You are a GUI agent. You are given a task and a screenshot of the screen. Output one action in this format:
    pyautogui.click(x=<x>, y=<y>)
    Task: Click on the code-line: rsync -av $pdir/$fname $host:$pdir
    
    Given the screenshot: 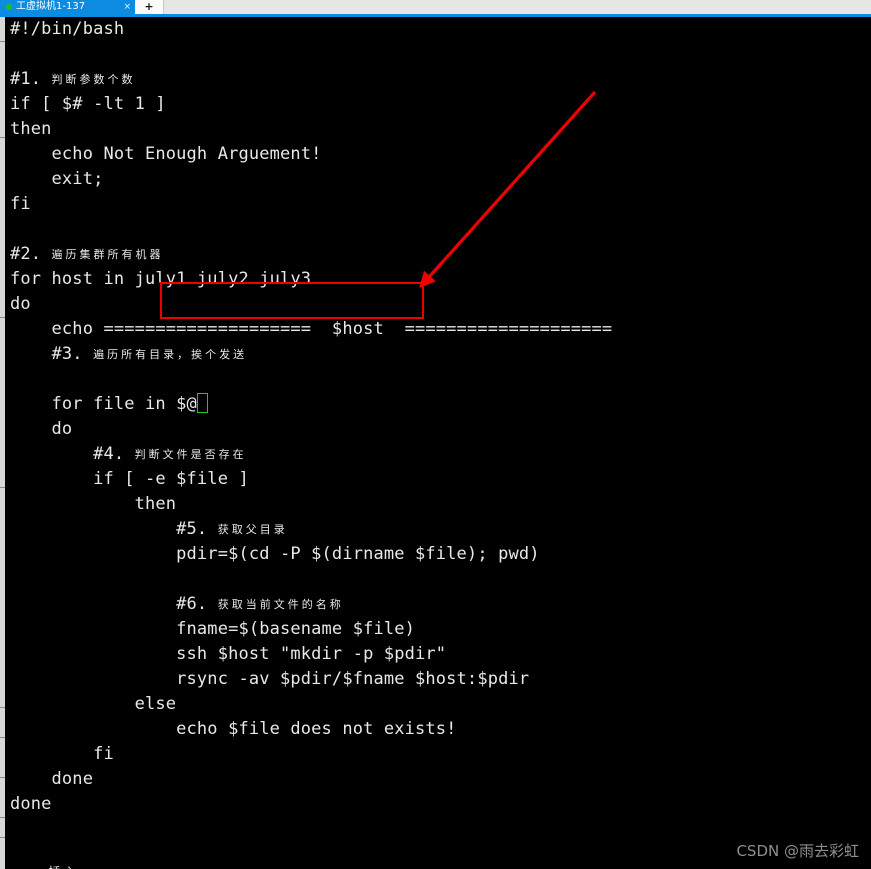 What is the action you would take?
    pyautogui.click(x=270, y=679)
    